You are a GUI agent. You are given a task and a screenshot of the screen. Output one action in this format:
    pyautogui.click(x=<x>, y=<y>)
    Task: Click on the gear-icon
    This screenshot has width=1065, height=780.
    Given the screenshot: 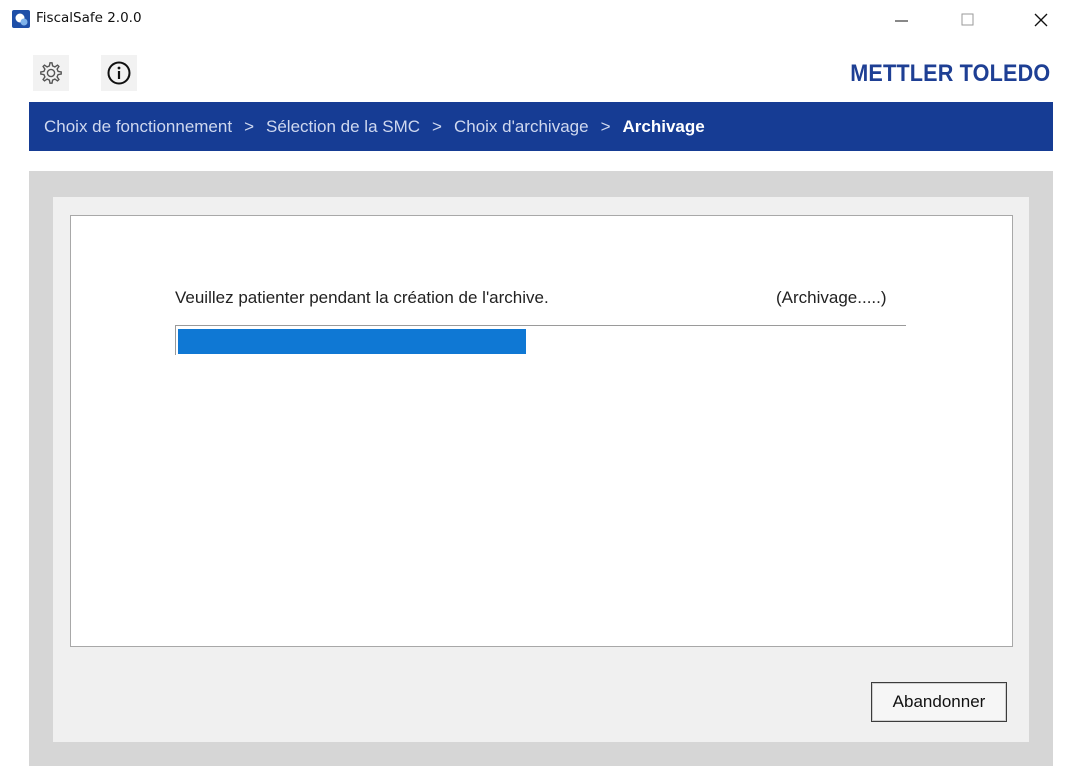 What is the action you would take?
    pyautogui.click(x=51, y=73)
    